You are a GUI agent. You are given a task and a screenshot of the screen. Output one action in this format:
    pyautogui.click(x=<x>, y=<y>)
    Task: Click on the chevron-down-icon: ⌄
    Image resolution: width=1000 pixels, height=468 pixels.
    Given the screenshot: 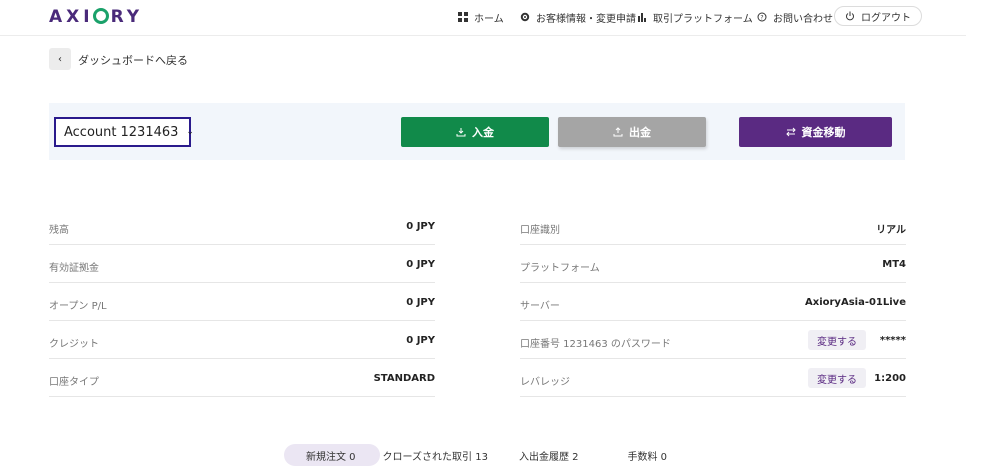 What is the action you would take?
    pyautogui.click(x=190, y=132)
    